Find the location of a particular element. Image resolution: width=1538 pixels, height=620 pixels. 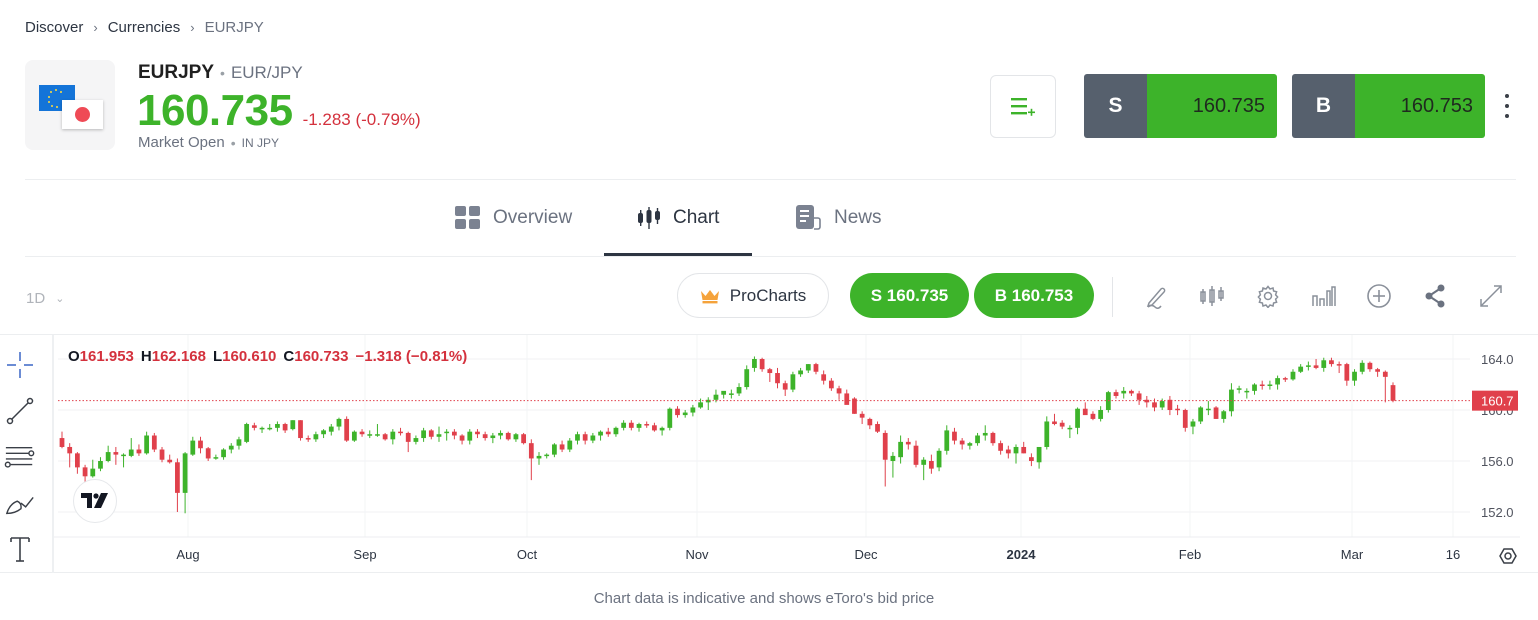

instrument-logo is located at coordinates (70, 105).